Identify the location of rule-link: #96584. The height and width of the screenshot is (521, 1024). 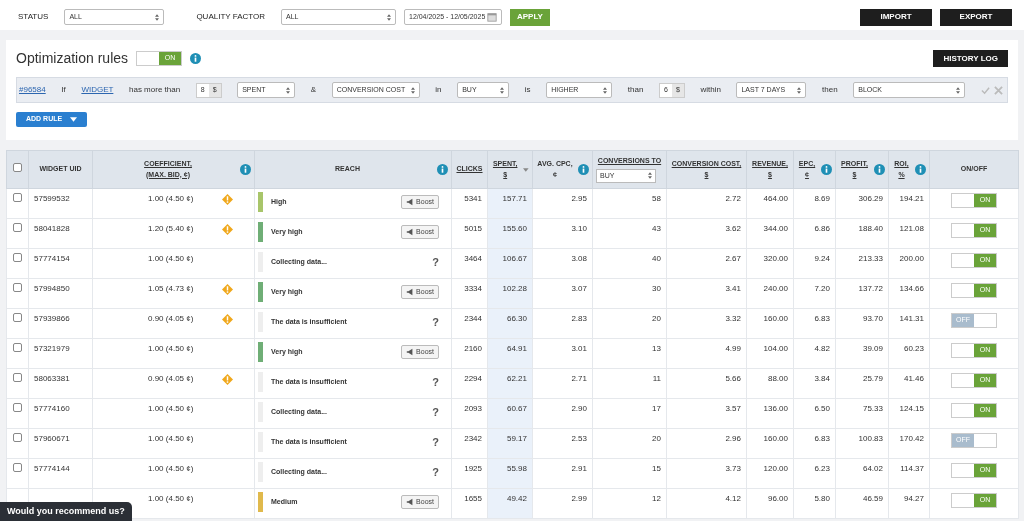
(32, 90).